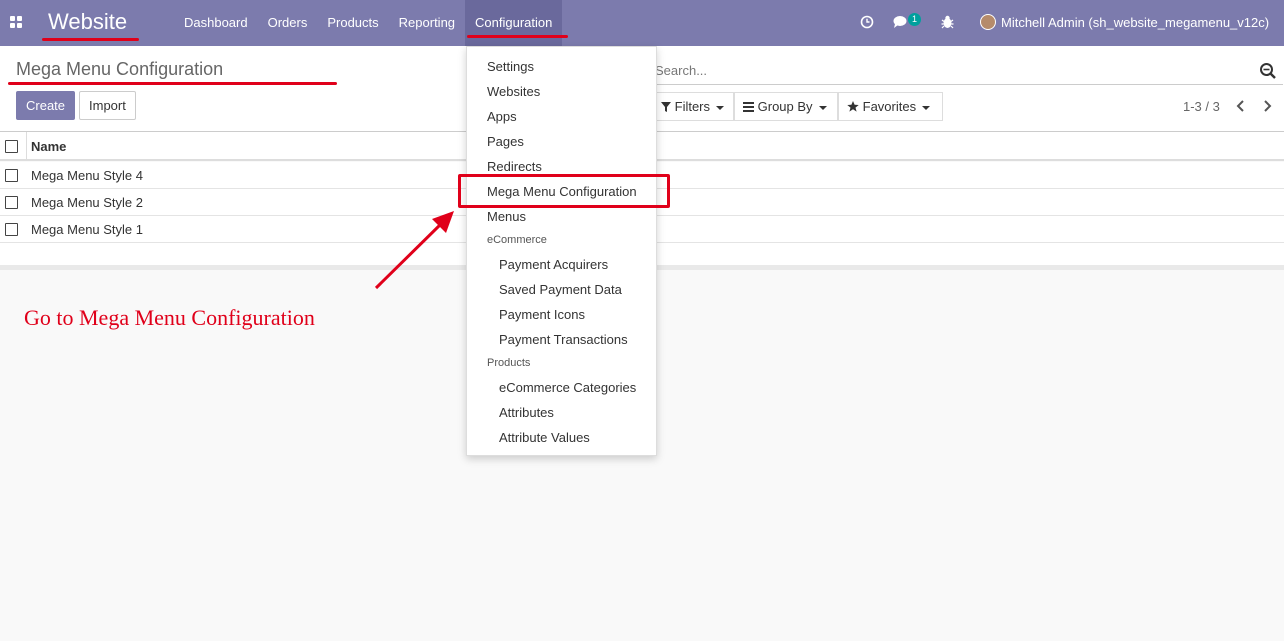 The height and width of the screenshot is (641, 1284). I want to click on filters-button: Filters, so click(692, 106).